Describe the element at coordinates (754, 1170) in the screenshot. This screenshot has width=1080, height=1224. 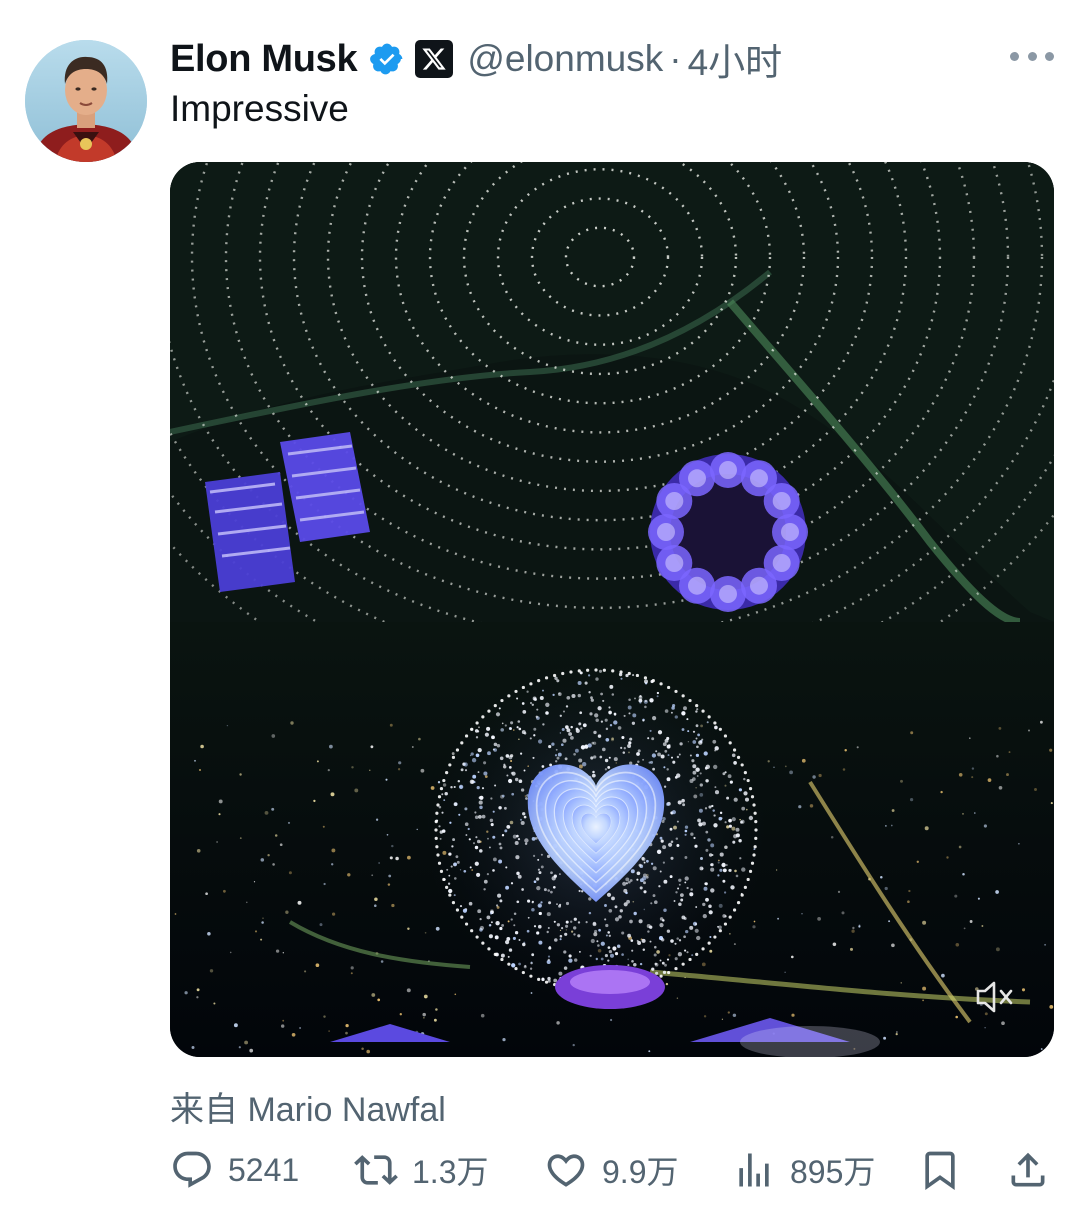
I see `views-icon` at that location.